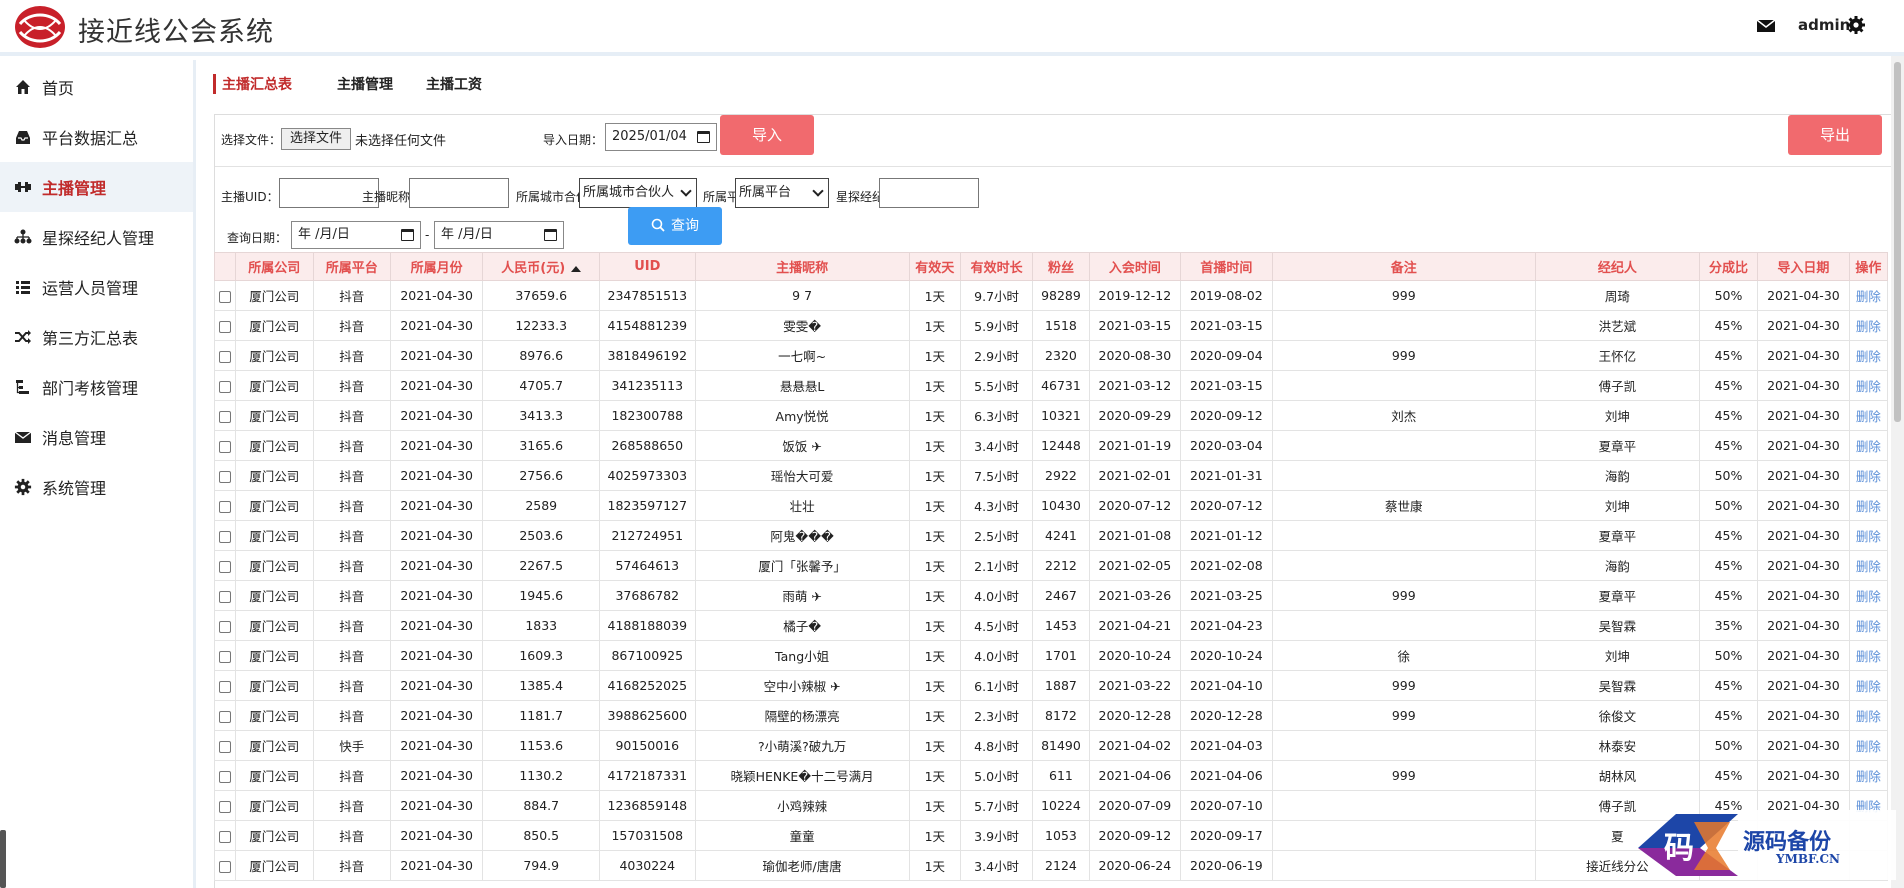 The image size is (1904, 888). I want to click on query-end-date: 年 /月/日, so click(499, 235).